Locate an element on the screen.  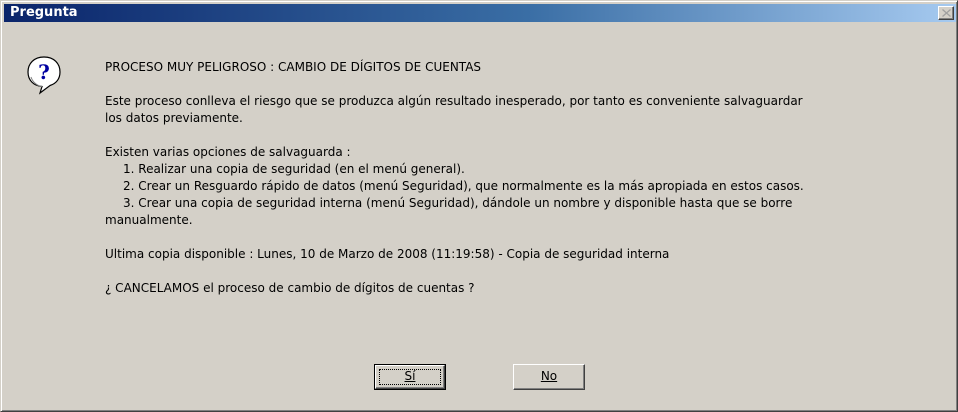
yes-button: Sí is located at coordinates (410, 377).